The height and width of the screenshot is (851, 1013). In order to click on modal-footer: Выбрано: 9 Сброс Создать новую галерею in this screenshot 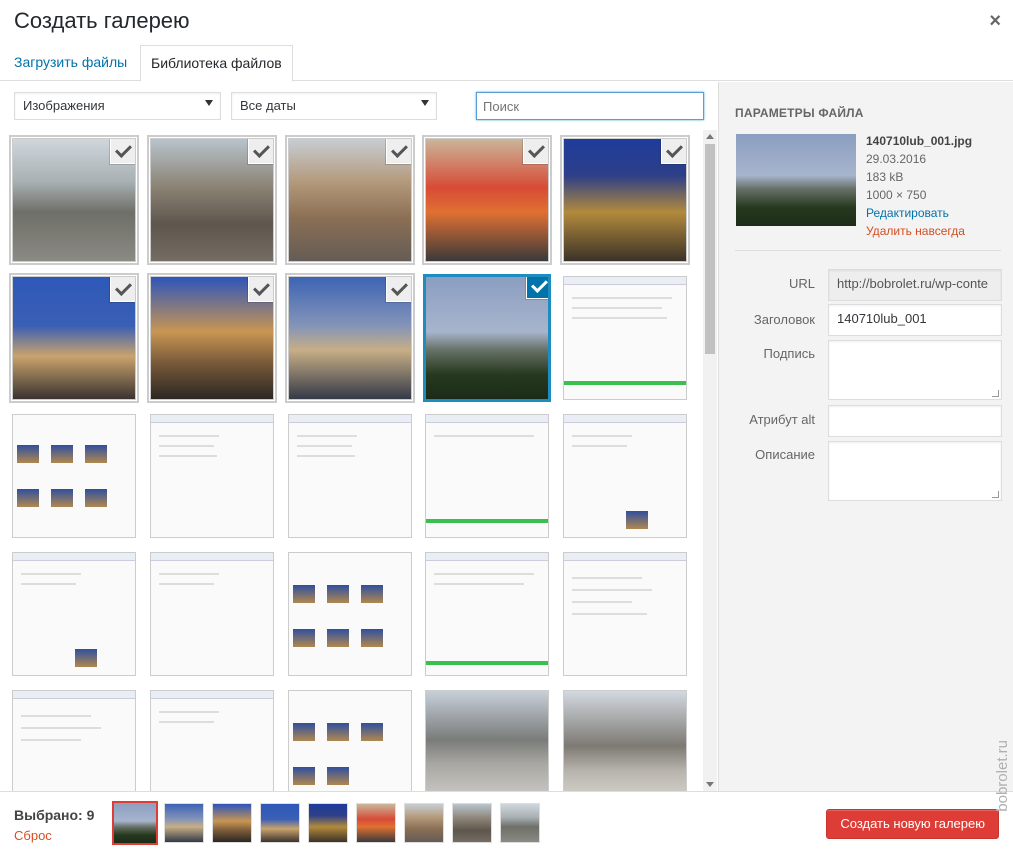, I will do `click(506, 821)`.